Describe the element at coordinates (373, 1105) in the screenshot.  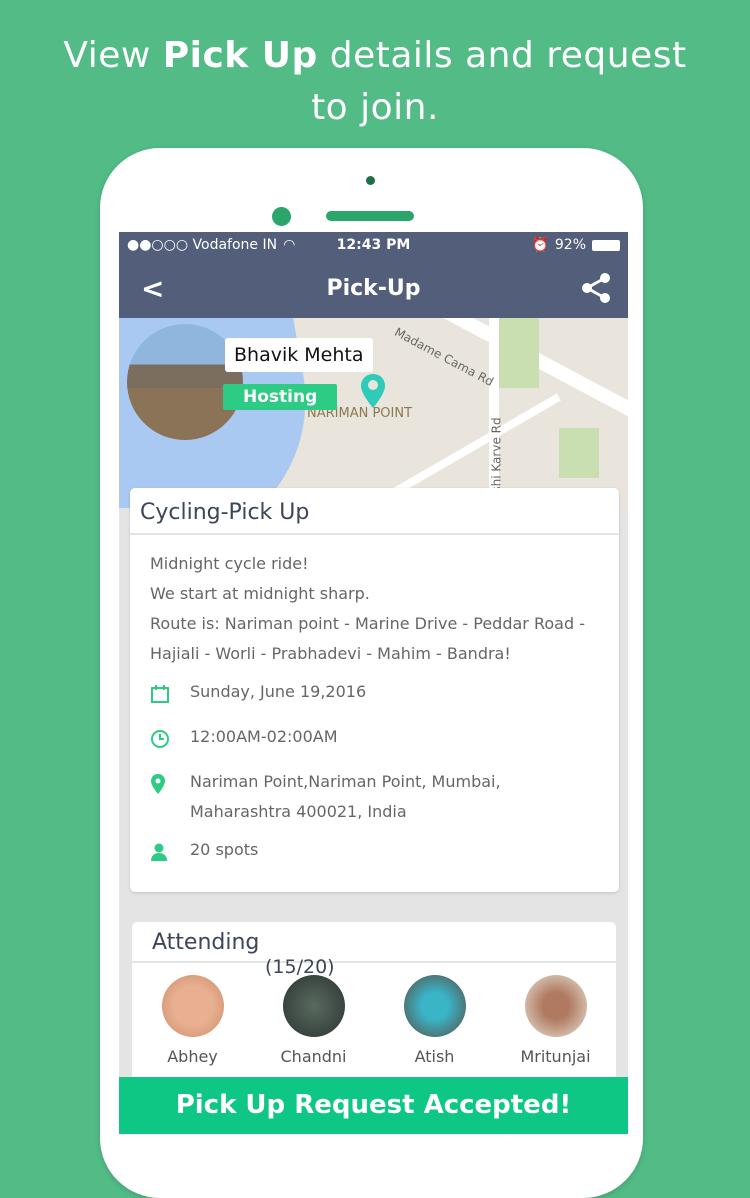
I see `request-accepted-button: Pick Up Request Accepted!` at that location.